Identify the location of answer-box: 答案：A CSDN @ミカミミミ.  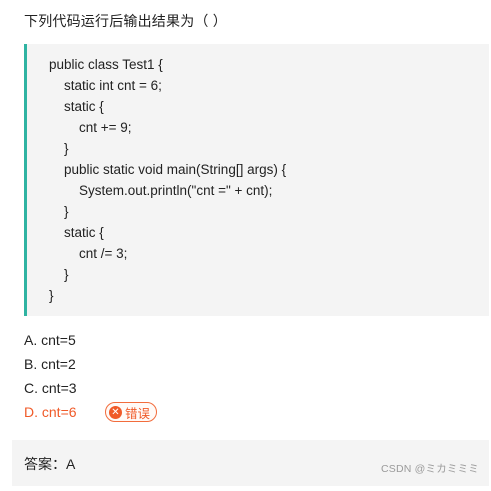
(250, 463).